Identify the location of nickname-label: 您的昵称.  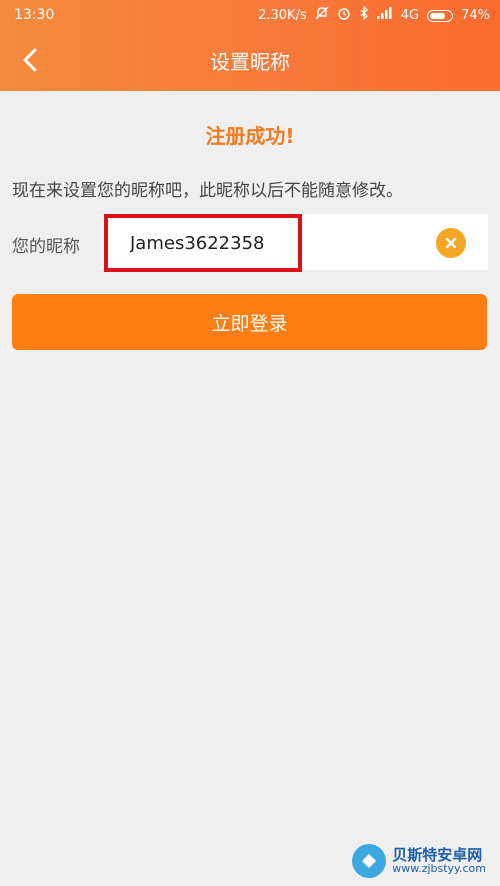
(46, 247).